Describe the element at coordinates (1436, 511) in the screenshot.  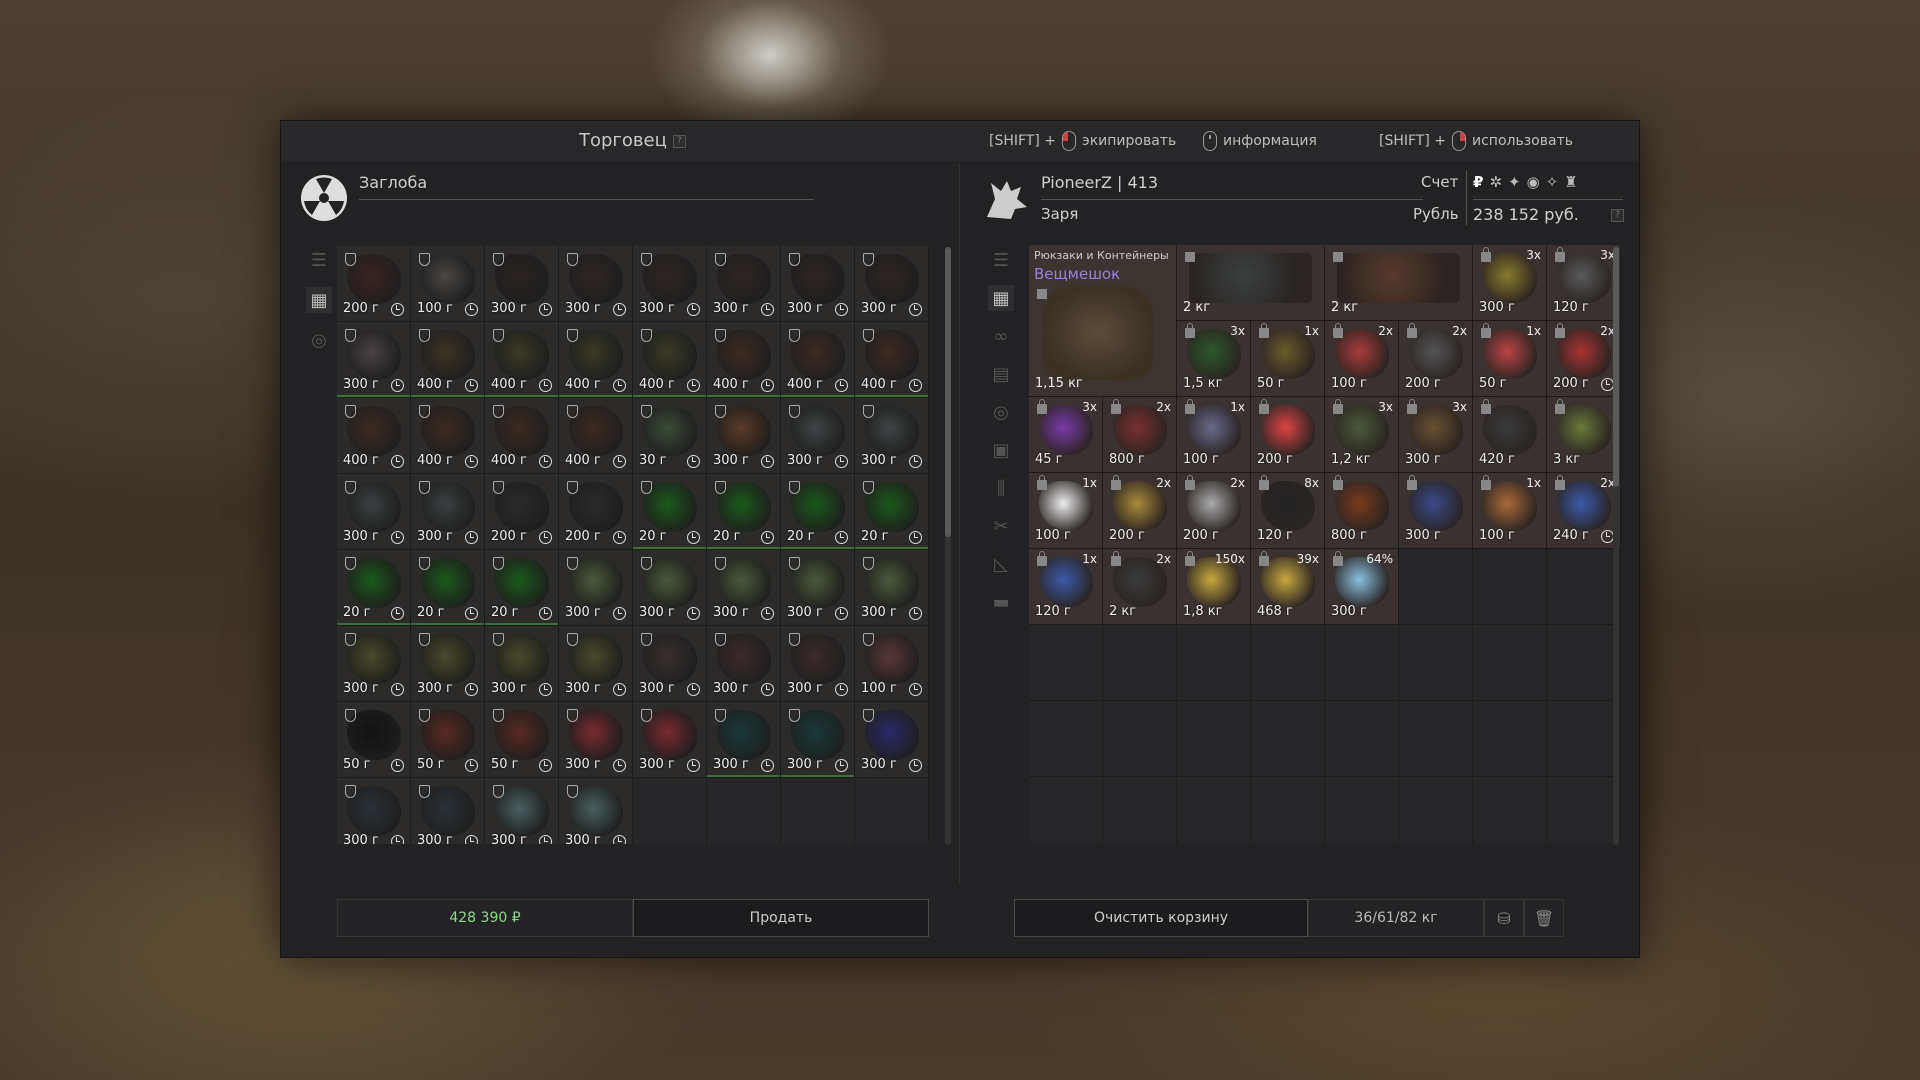
I see `player-item: 300 г` at that location.